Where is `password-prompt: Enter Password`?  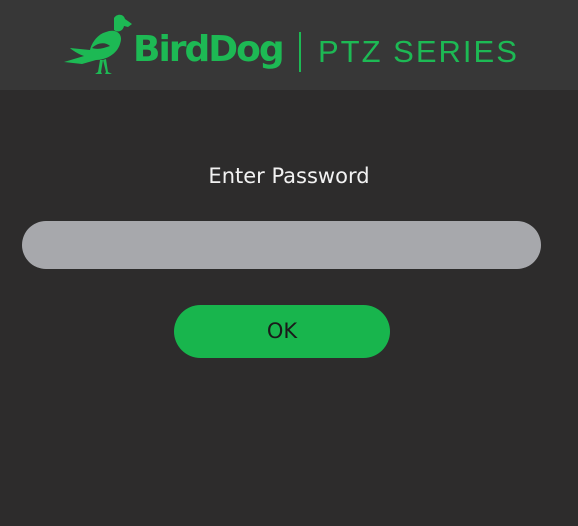 password-prompt: Enter Password is located at coordinates (289, 176).